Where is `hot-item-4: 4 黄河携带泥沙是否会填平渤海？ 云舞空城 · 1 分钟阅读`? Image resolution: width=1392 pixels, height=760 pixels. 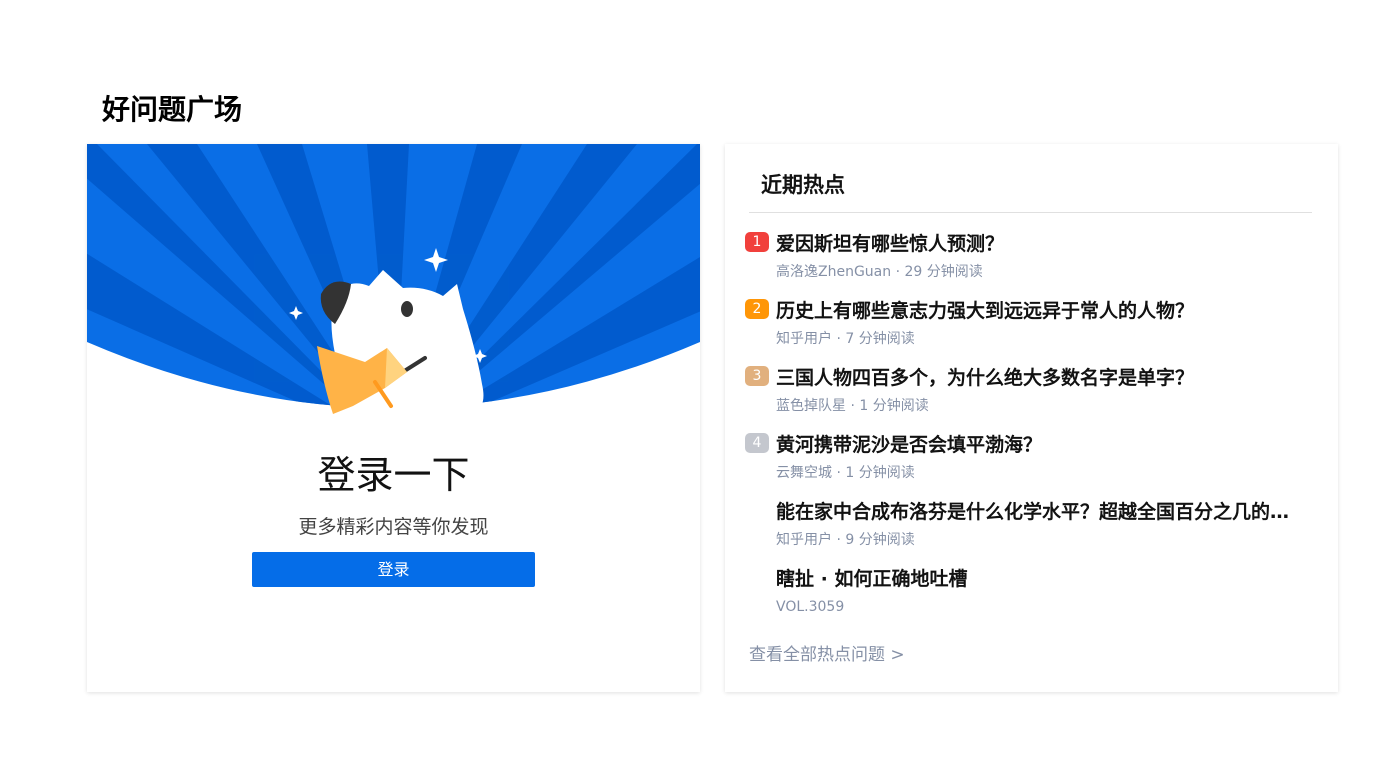 hot-item-4: 4 黄河携带泥沙是否会填平渤海？ 云舞空城 · 1 分钟阅读 is located at coordinates (1031, 464).